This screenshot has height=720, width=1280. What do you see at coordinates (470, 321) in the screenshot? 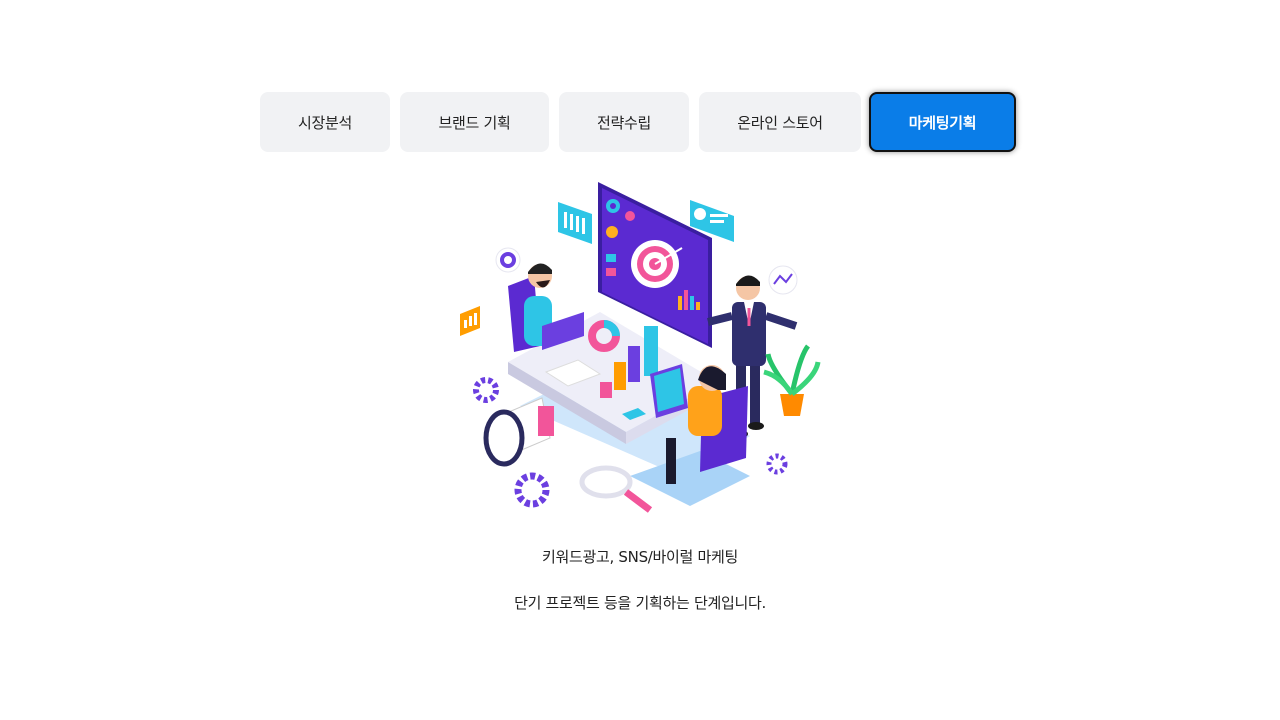
I see `floating-bar-card` at bounding box center [470, 321].